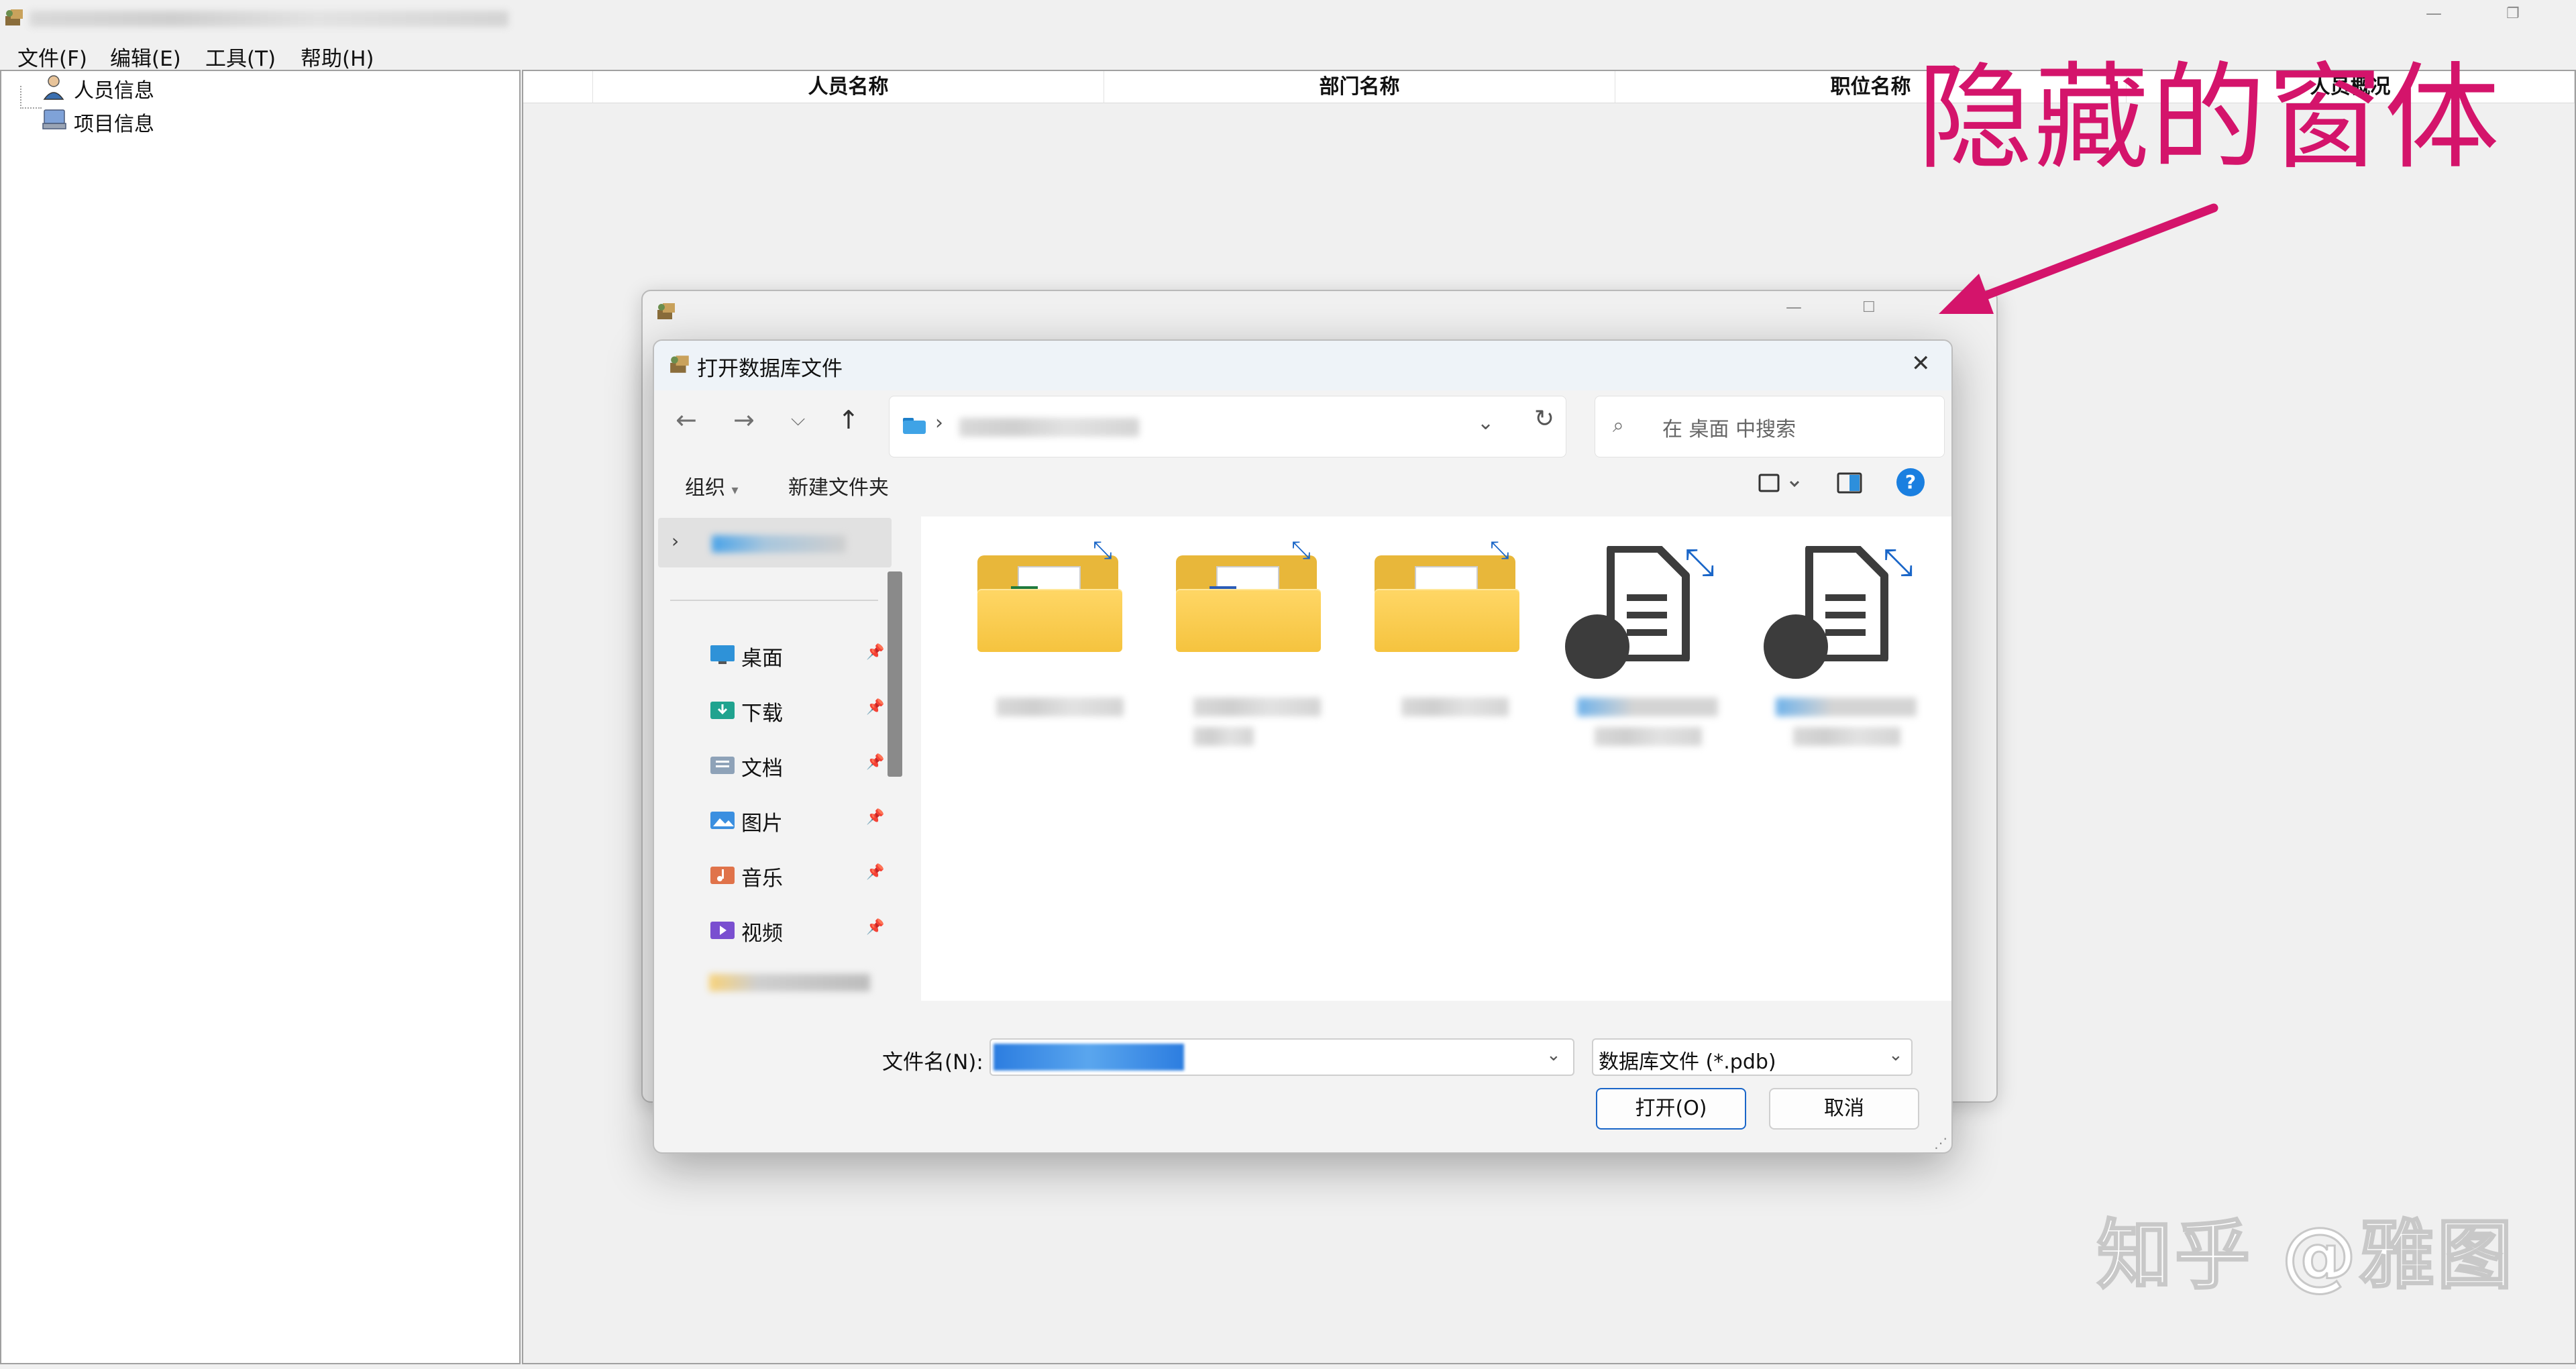 Image resolution: width=2576 pixels, height=1369 pixels. I want to click on documents-icon, so click(722, 764).